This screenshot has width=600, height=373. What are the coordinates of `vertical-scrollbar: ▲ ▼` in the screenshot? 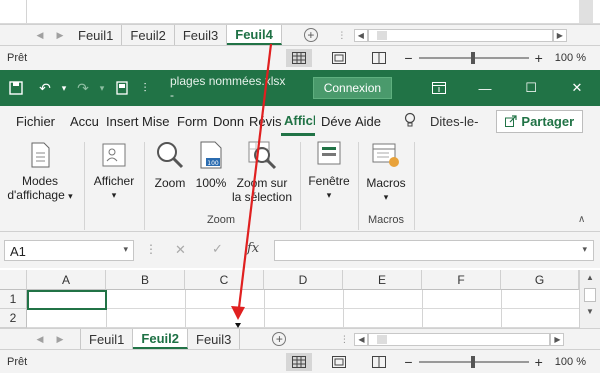 It's located at (589, 299).